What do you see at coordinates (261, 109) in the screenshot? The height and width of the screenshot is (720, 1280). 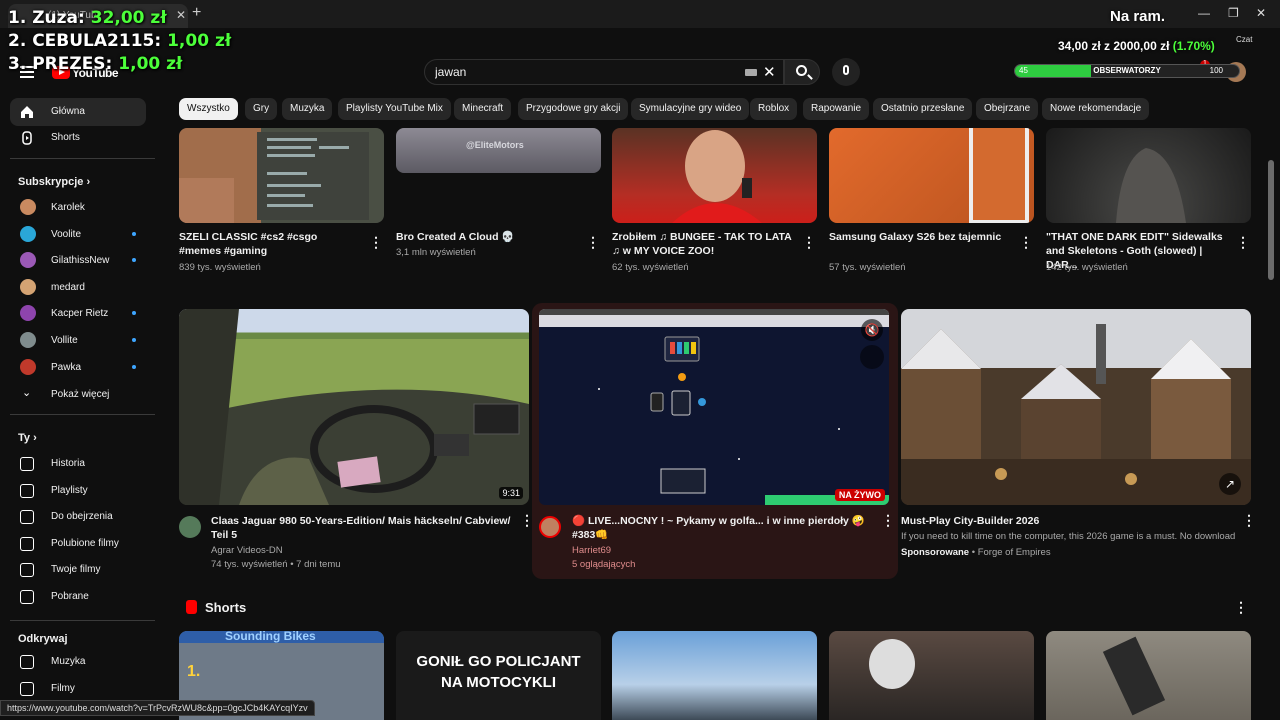 I see `filter-chip: Gry` at bounding box center [261, 109].